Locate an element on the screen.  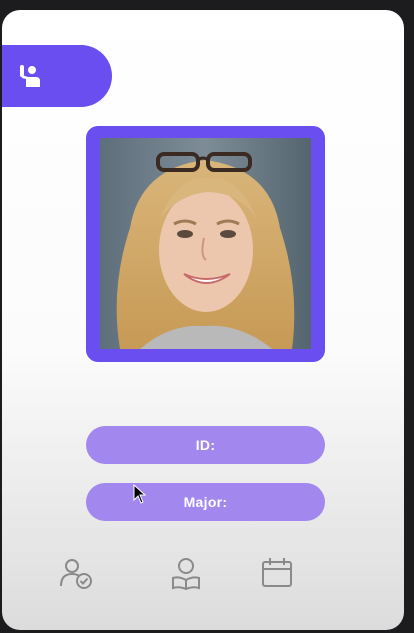
reader-person-icon is located at coordinates (186, 573).